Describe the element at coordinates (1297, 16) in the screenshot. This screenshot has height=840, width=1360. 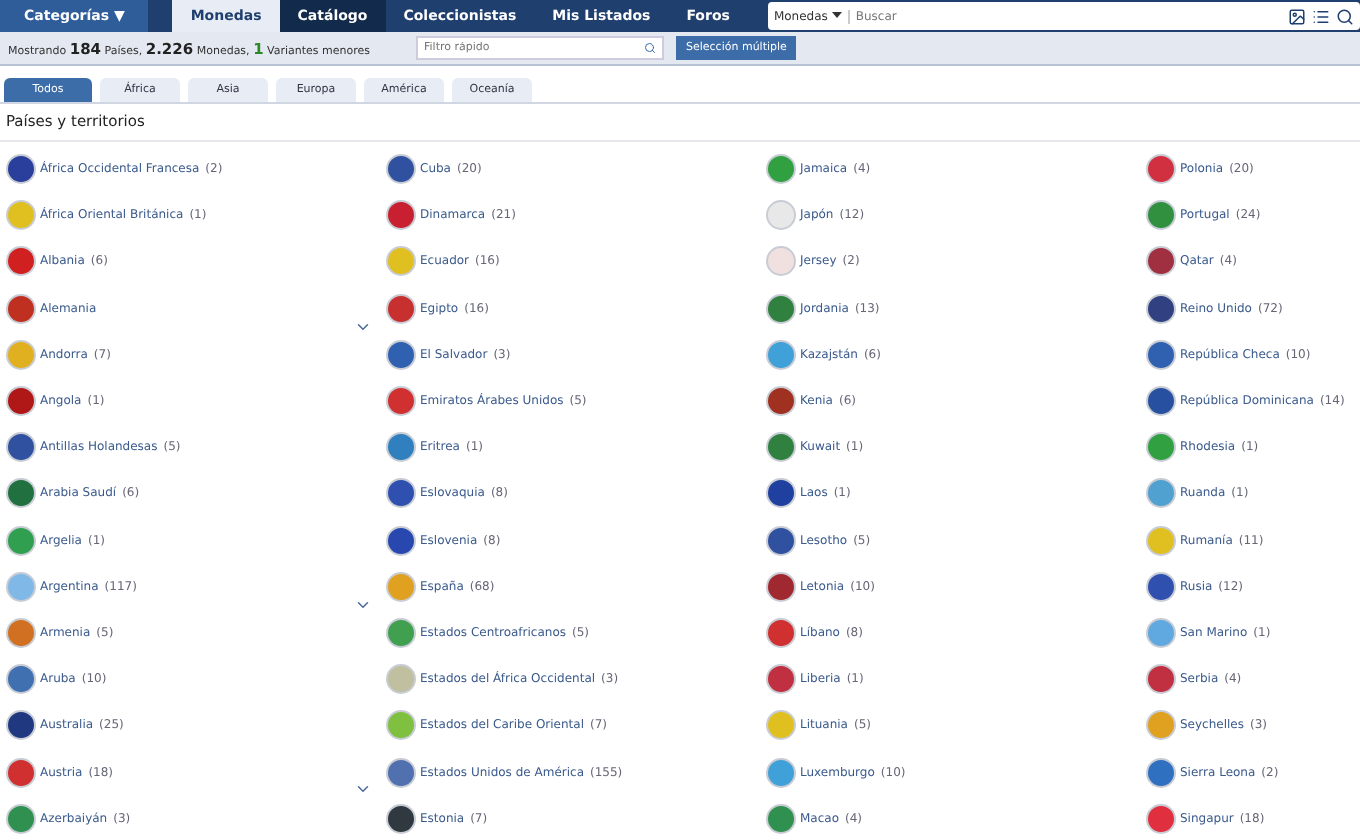
I see `image-search-icon` at that location.